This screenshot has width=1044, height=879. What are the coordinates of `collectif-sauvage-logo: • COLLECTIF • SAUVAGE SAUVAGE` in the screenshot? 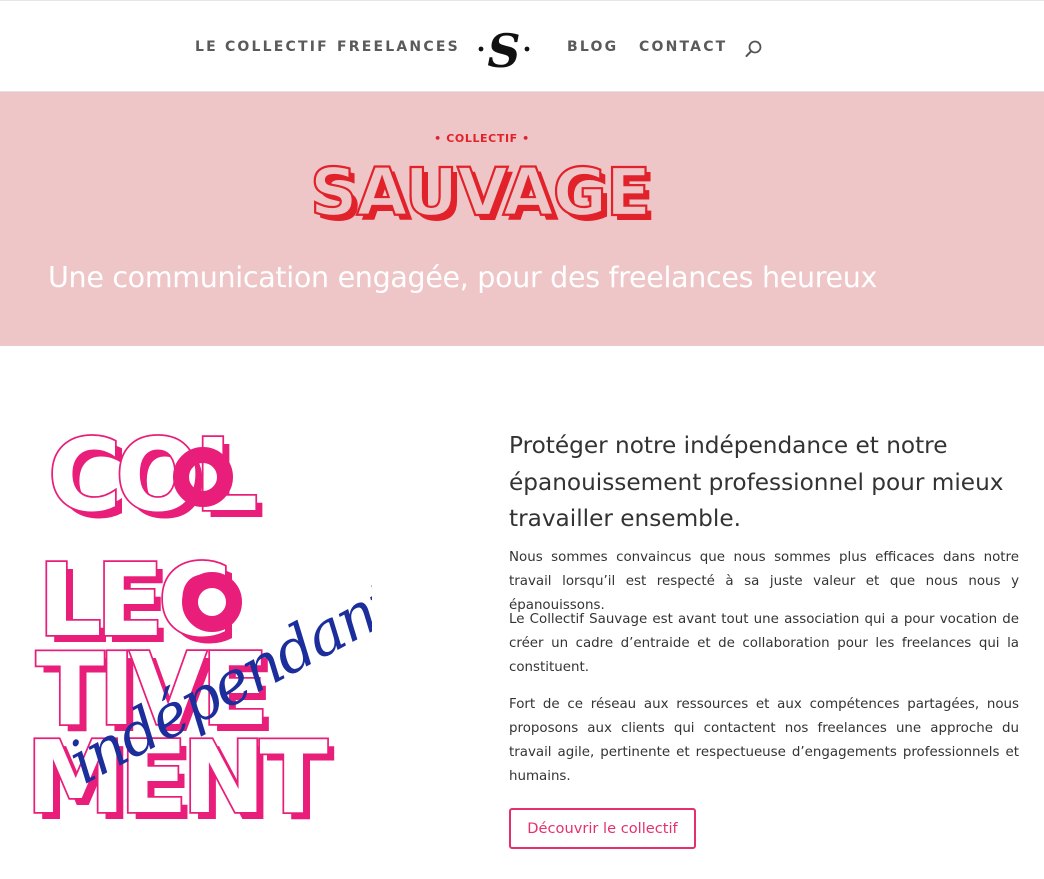 It's located at (482, 180).